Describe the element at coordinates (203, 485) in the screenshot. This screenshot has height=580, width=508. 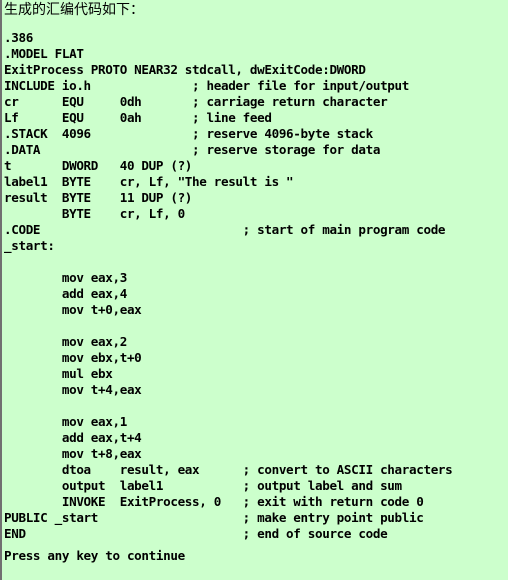
I see `code-line: output label1 ; output label and sum` at that location.